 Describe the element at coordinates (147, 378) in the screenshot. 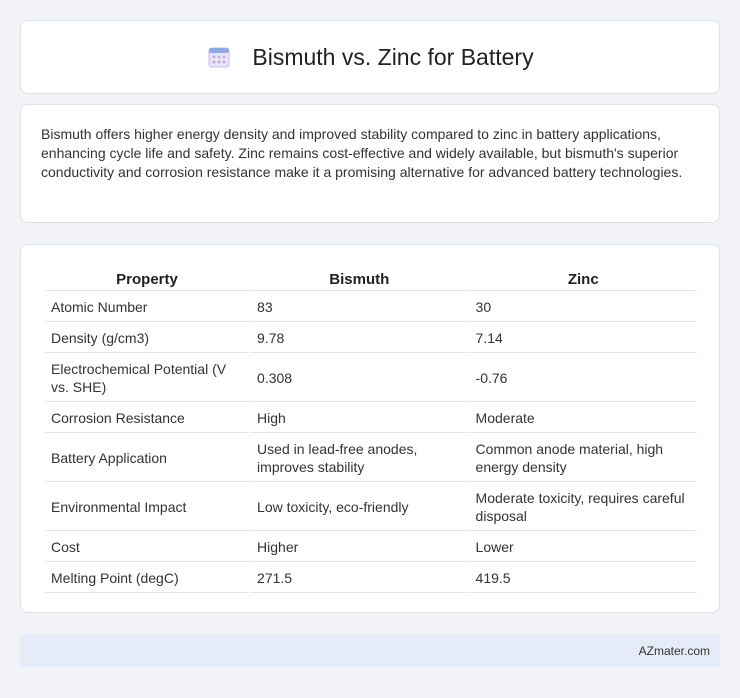

I see `property-cell: Electrochemical Potential (V vs. SHE)` at that location.